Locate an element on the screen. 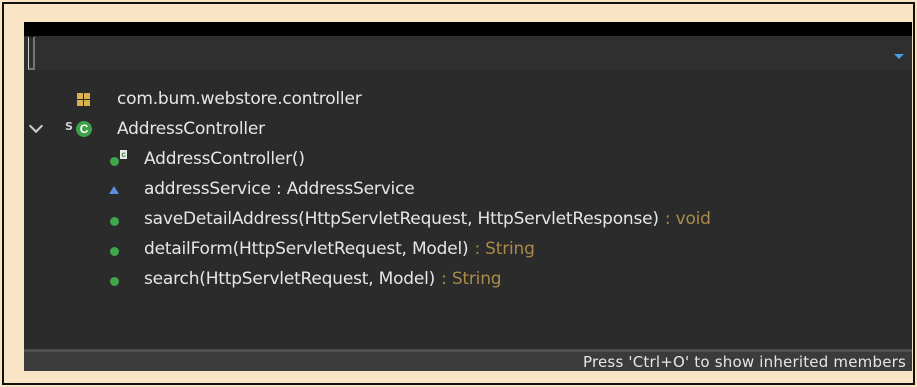 This screenshot has width=917, height=387. member-label: addressService : AddressService is located at coordinates (279, 189).